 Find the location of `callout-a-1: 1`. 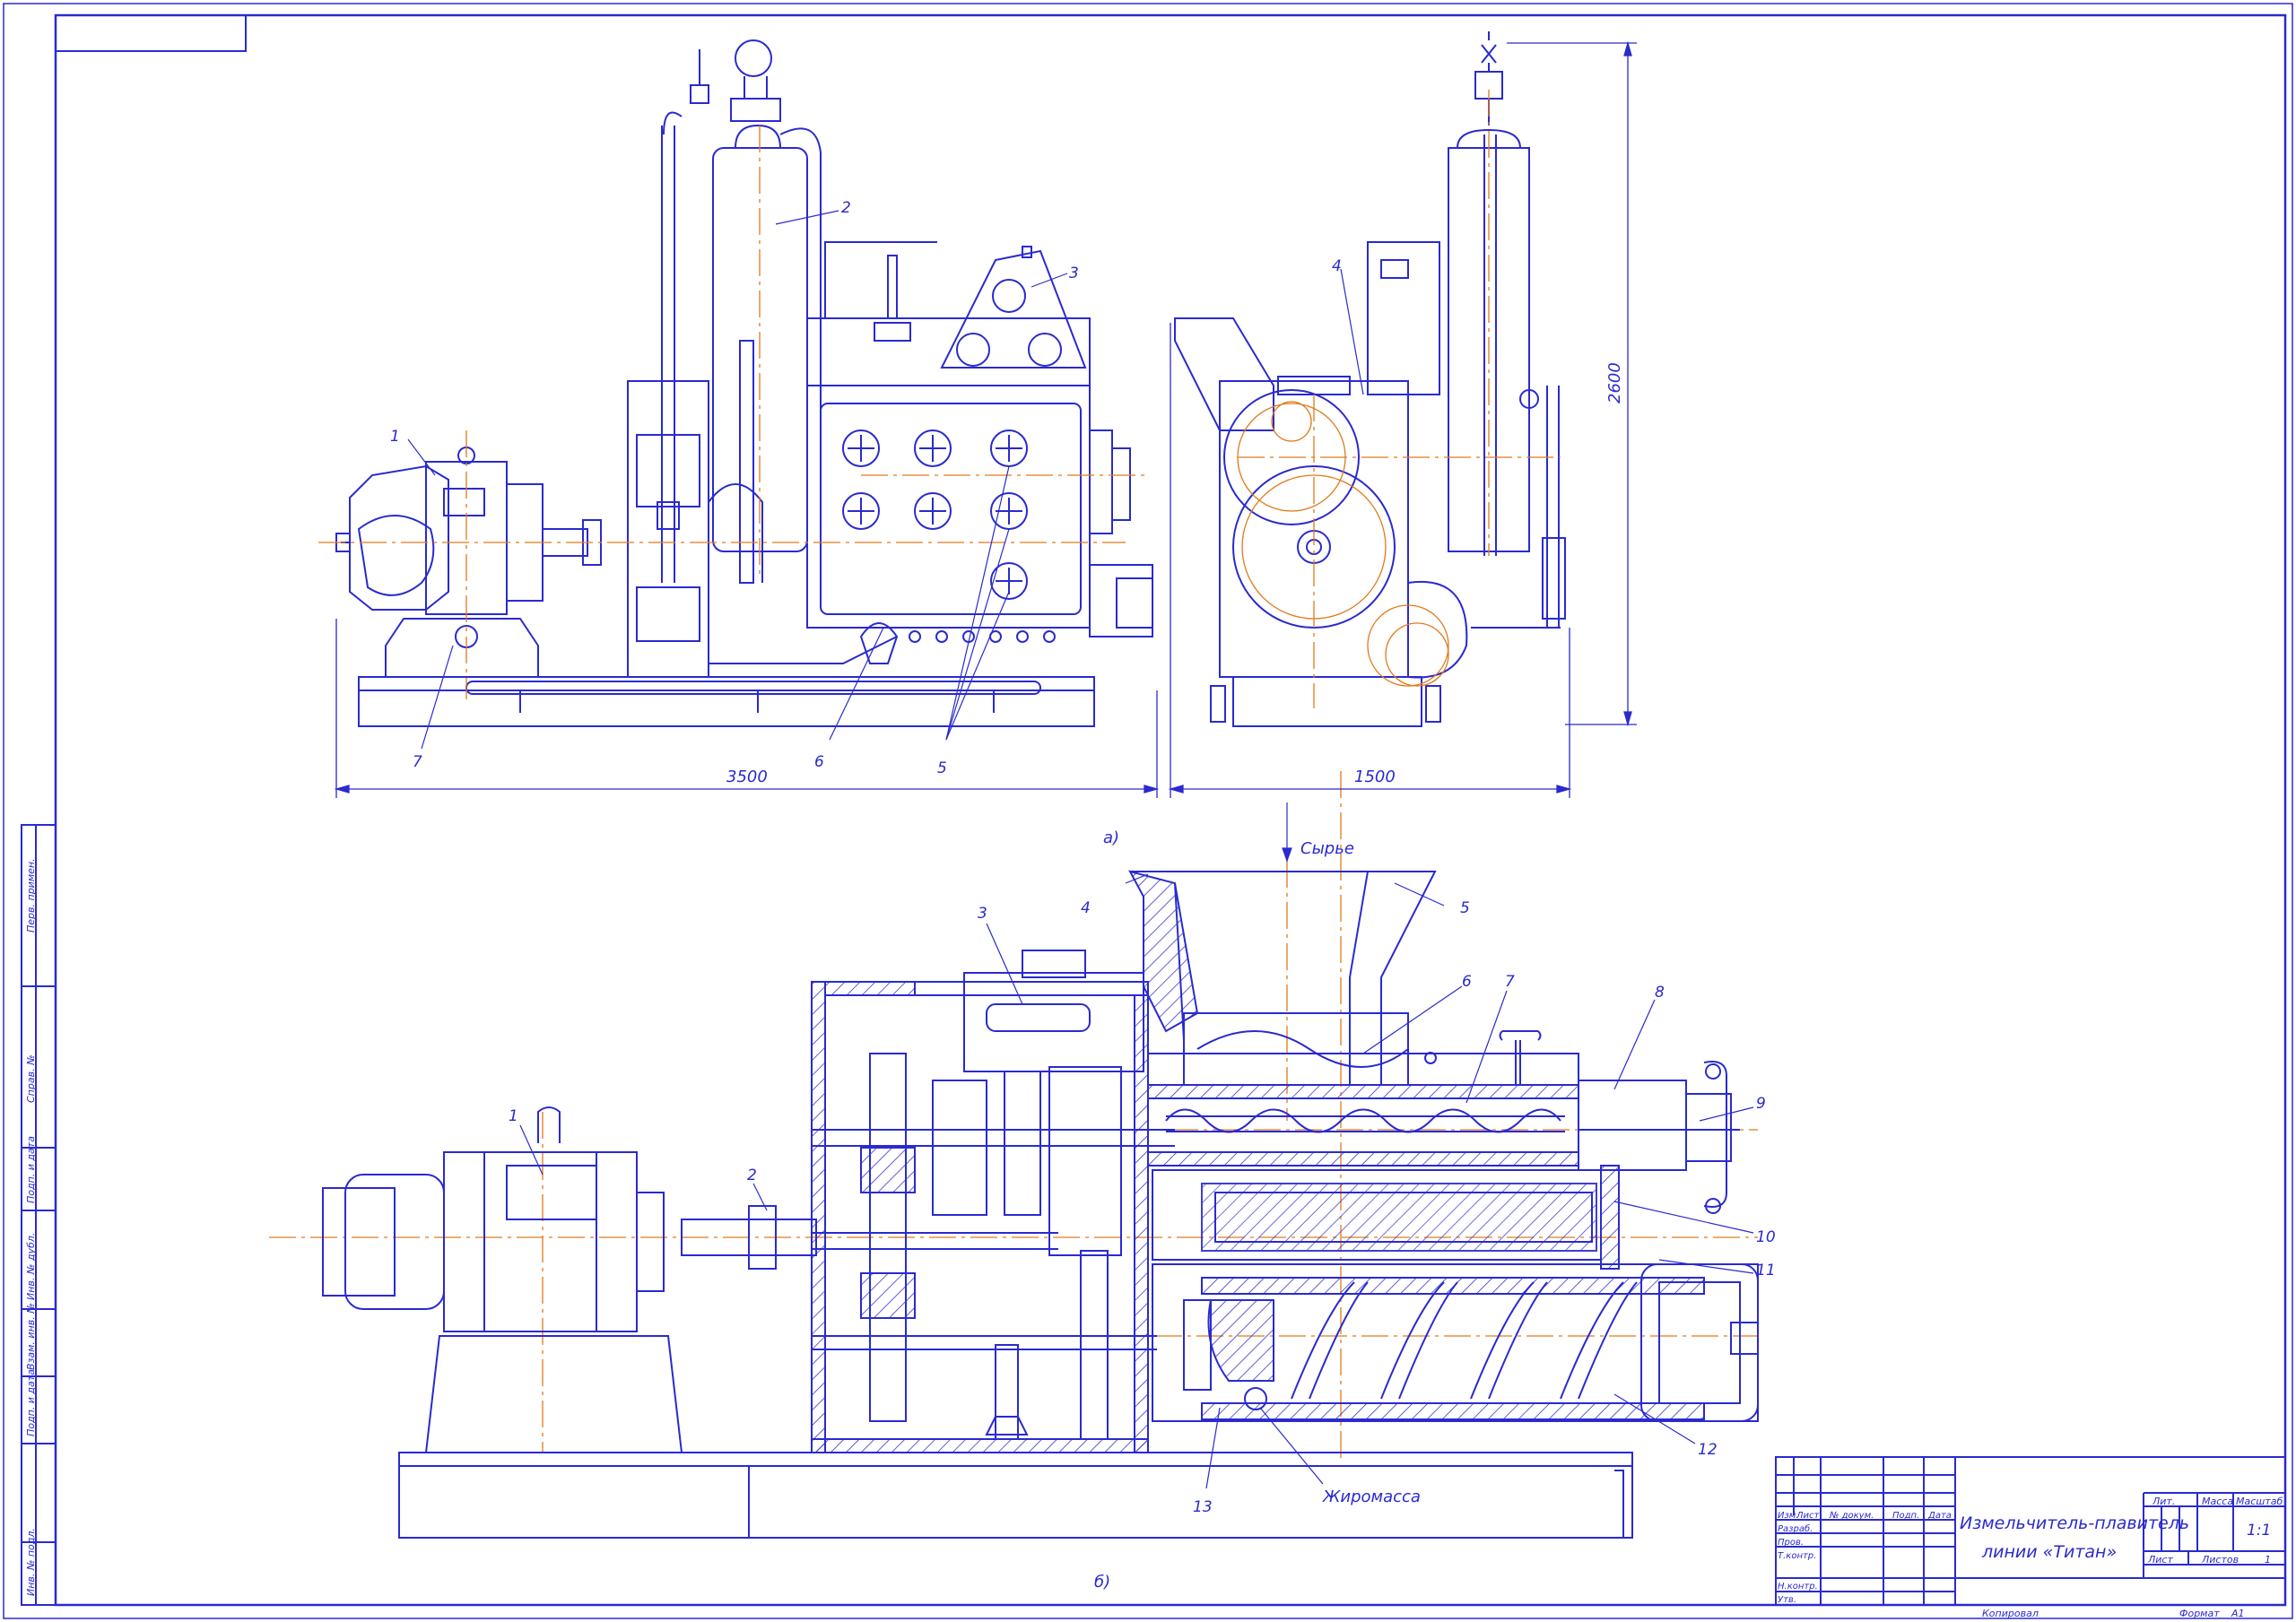

callout-a-1: 1 is located at coordinates (395, 437).